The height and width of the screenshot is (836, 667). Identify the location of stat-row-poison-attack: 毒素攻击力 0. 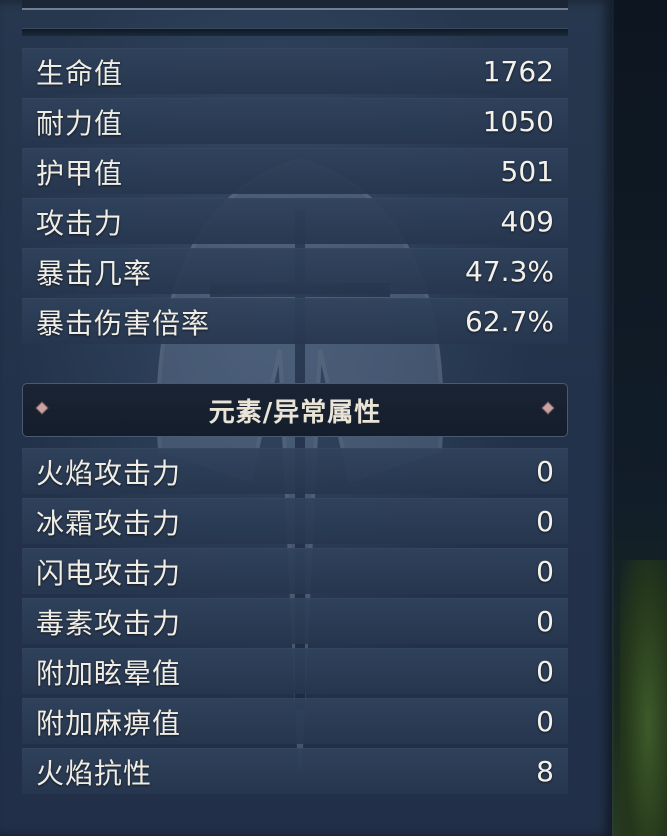
(295, 621).